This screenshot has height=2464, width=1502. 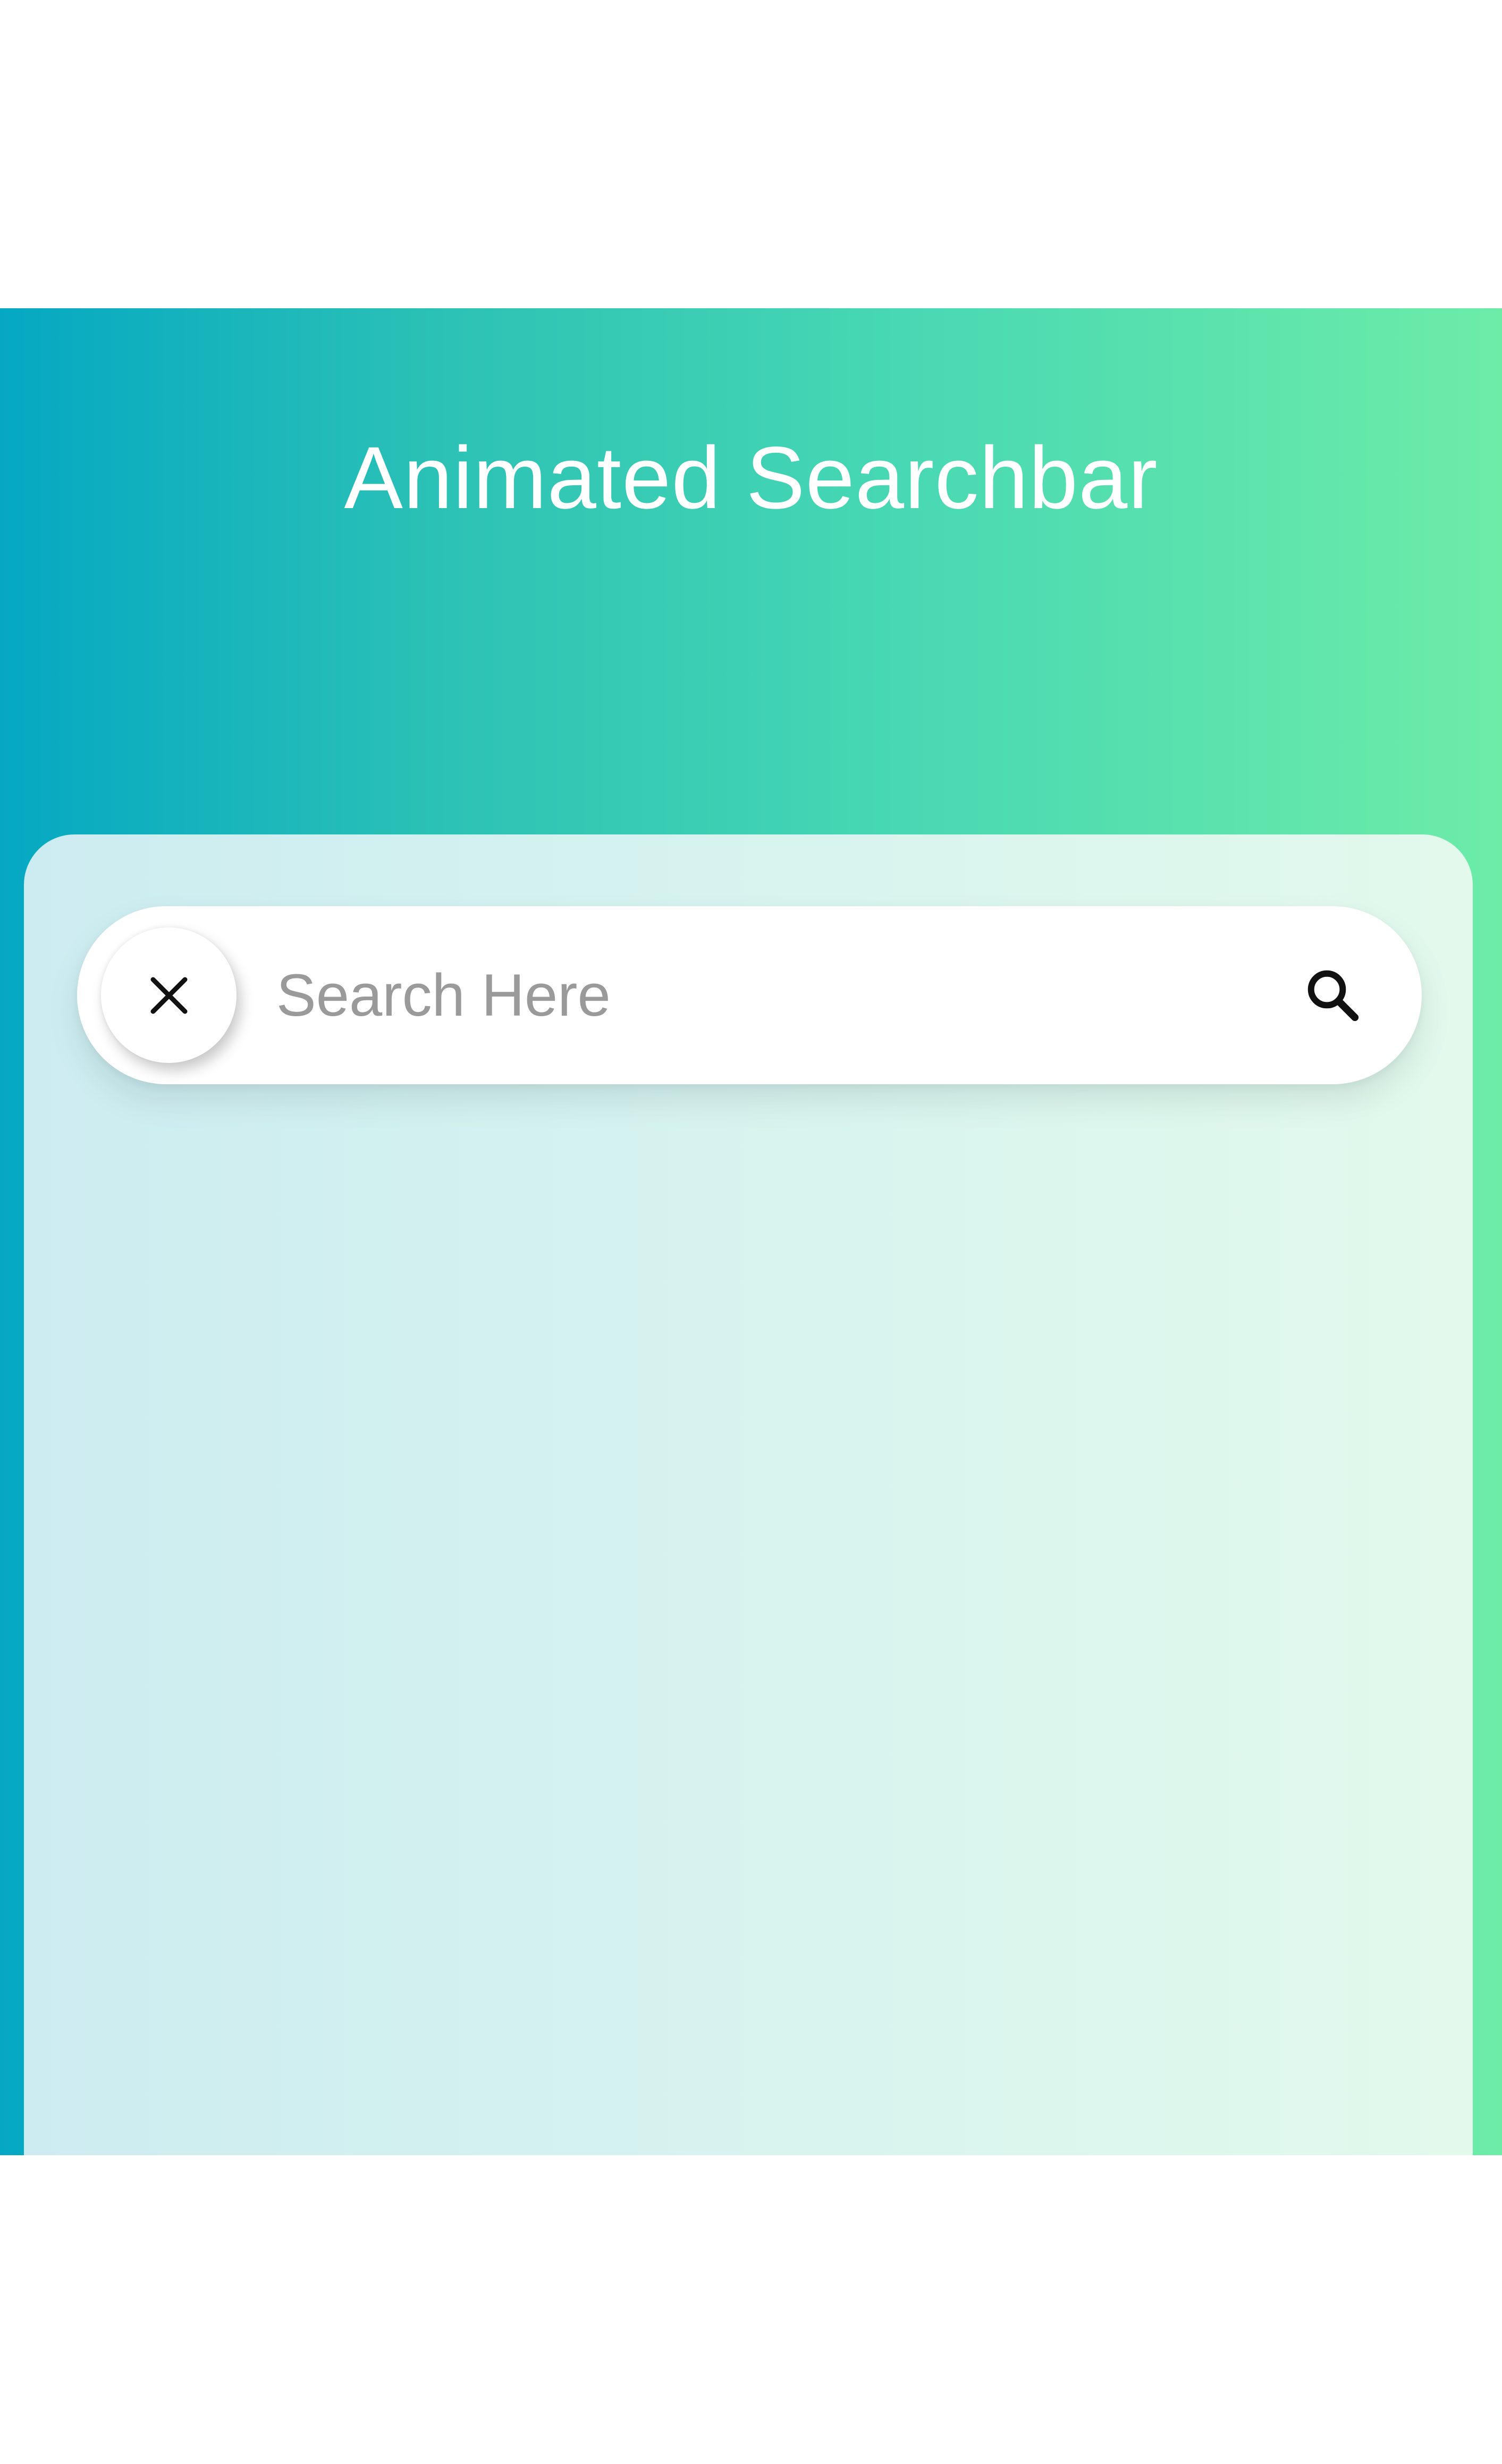 I want to click on search-button, so click(x=1333, y=995).